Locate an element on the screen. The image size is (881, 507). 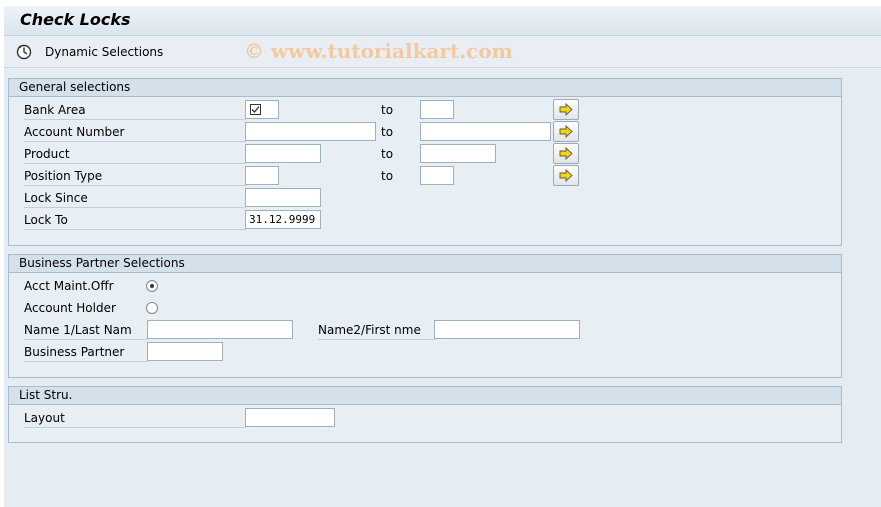
product-from-input is located at coordinates (283, 153).